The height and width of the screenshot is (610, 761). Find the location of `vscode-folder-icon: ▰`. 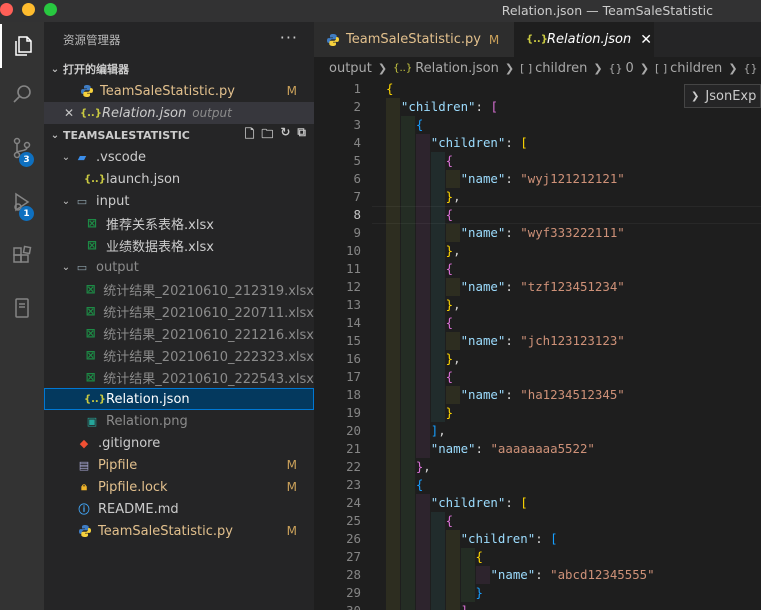

vscode-folder-icon: ▰ is located at coordinates (82, 157).